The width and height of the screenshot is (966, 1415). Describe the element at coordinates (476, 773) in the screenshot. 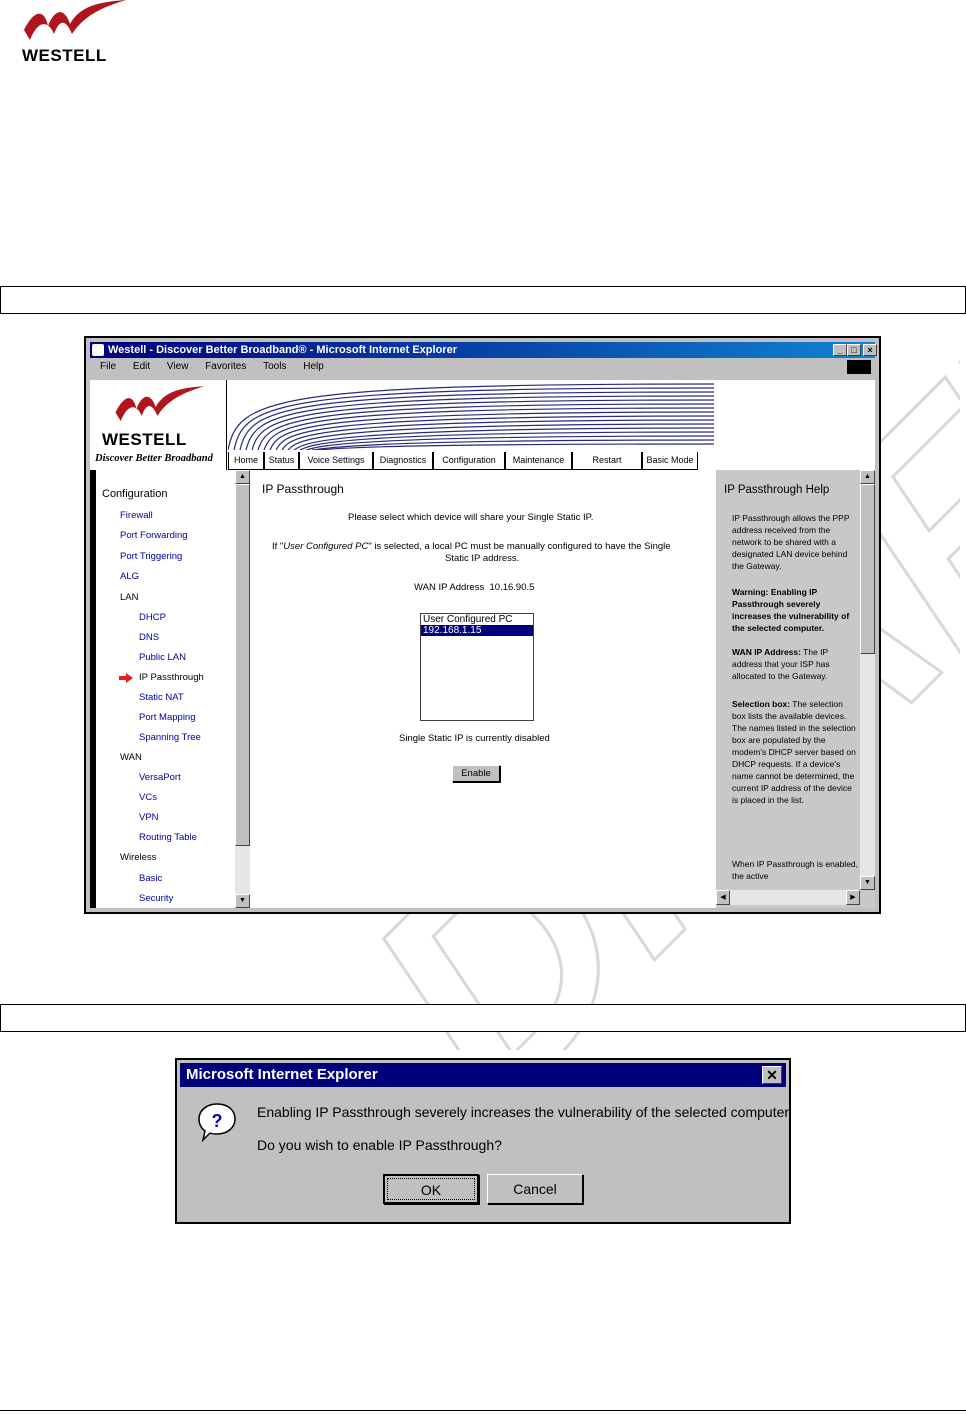

I see `enable-button: Enable` at that location.